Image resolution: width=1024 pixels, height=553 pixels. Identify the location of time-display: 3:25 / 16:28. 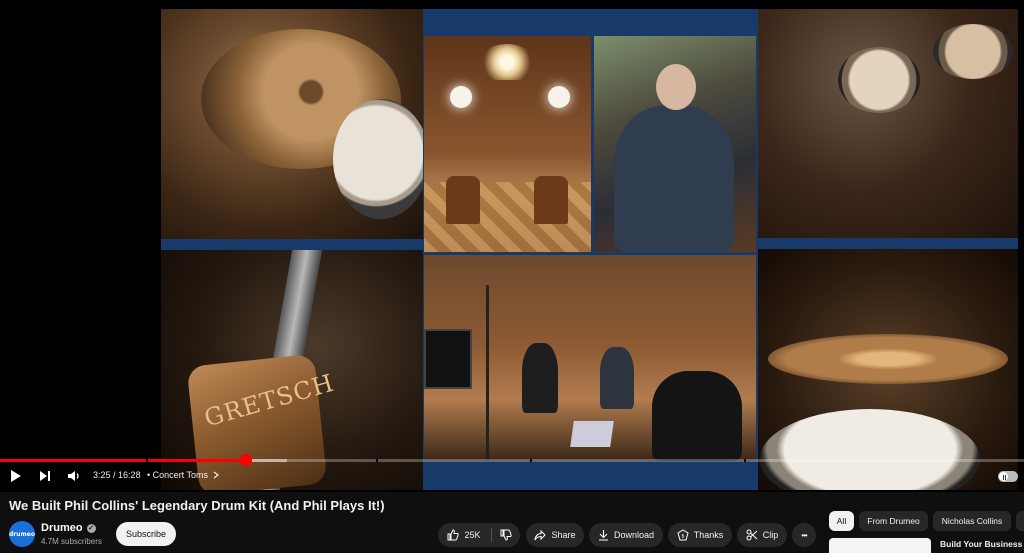
(117, 475).